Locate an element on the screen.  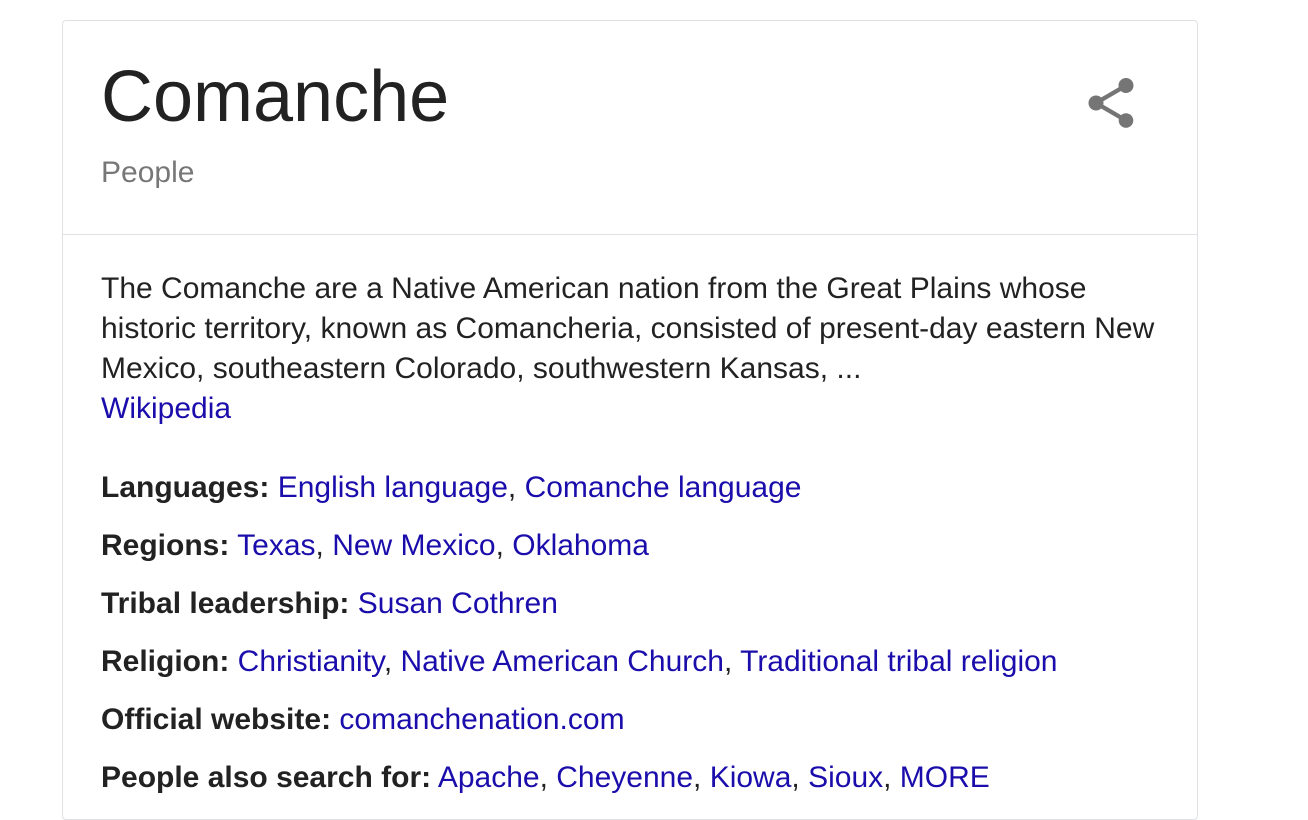
fact-link: Oklahoma is located at coordinates (580, 545).